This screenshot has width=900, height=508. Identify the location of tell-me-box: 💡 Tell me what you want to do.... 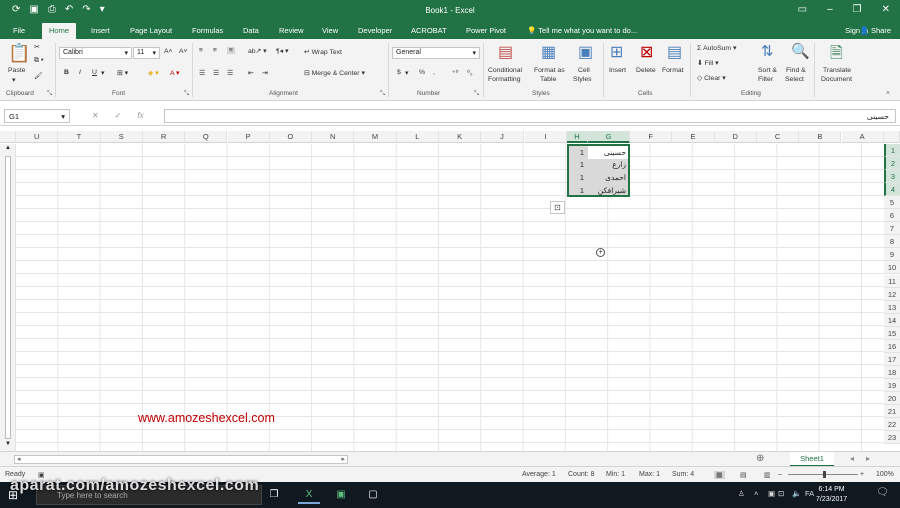
(582, 30).